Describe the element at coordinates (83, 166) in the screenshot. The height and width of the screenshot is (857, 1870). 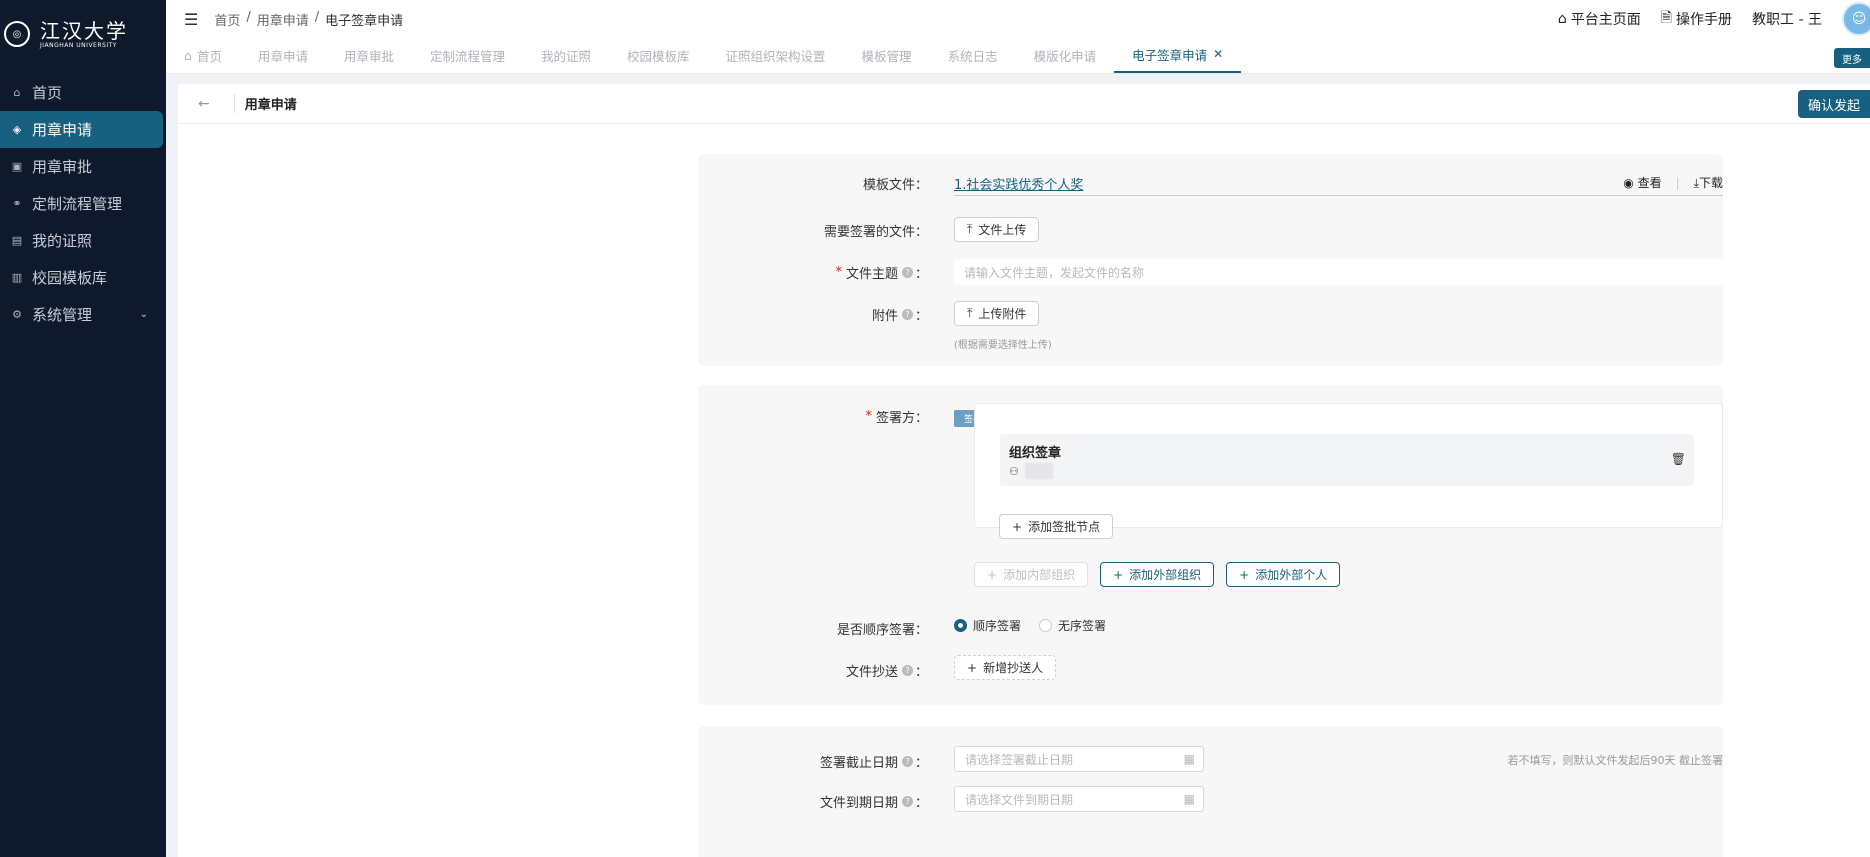
I see `sidebar-item-seal-approve: ▣ 用章审批` at that location.